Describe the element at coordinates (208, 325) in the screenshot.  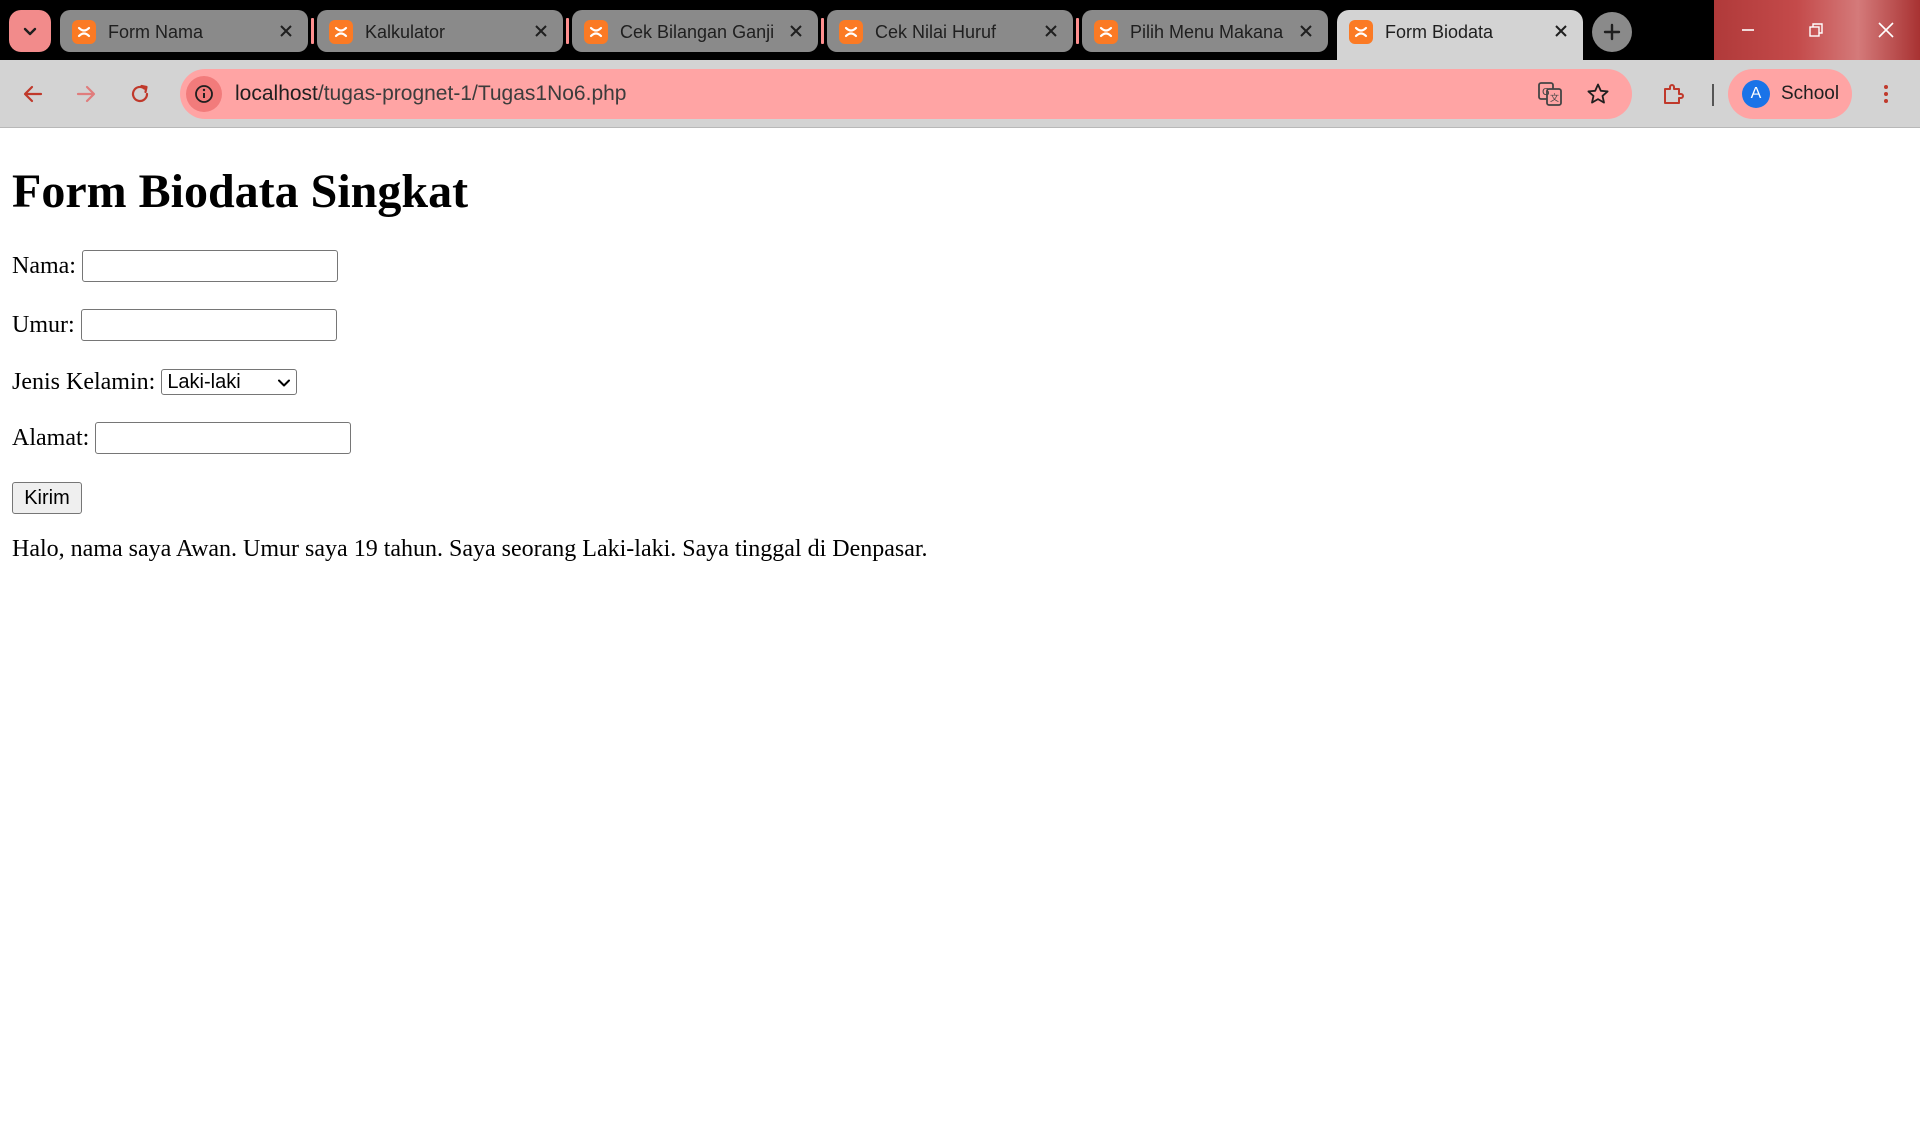
I see `umur-input` at that location.